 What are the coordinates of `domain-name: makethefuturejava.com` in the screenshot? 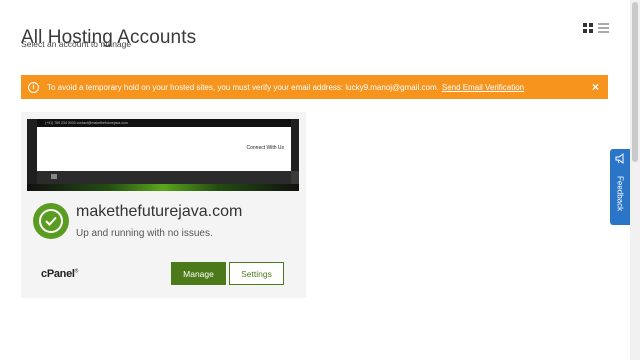 It's located at (159, 211).